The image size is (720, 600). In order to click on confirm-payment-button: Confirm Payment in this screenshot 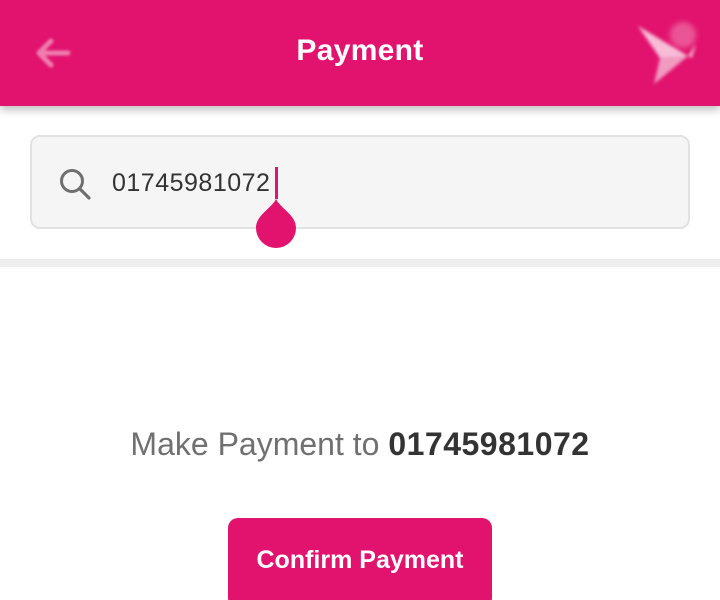, I will do `click(360, 559)`.